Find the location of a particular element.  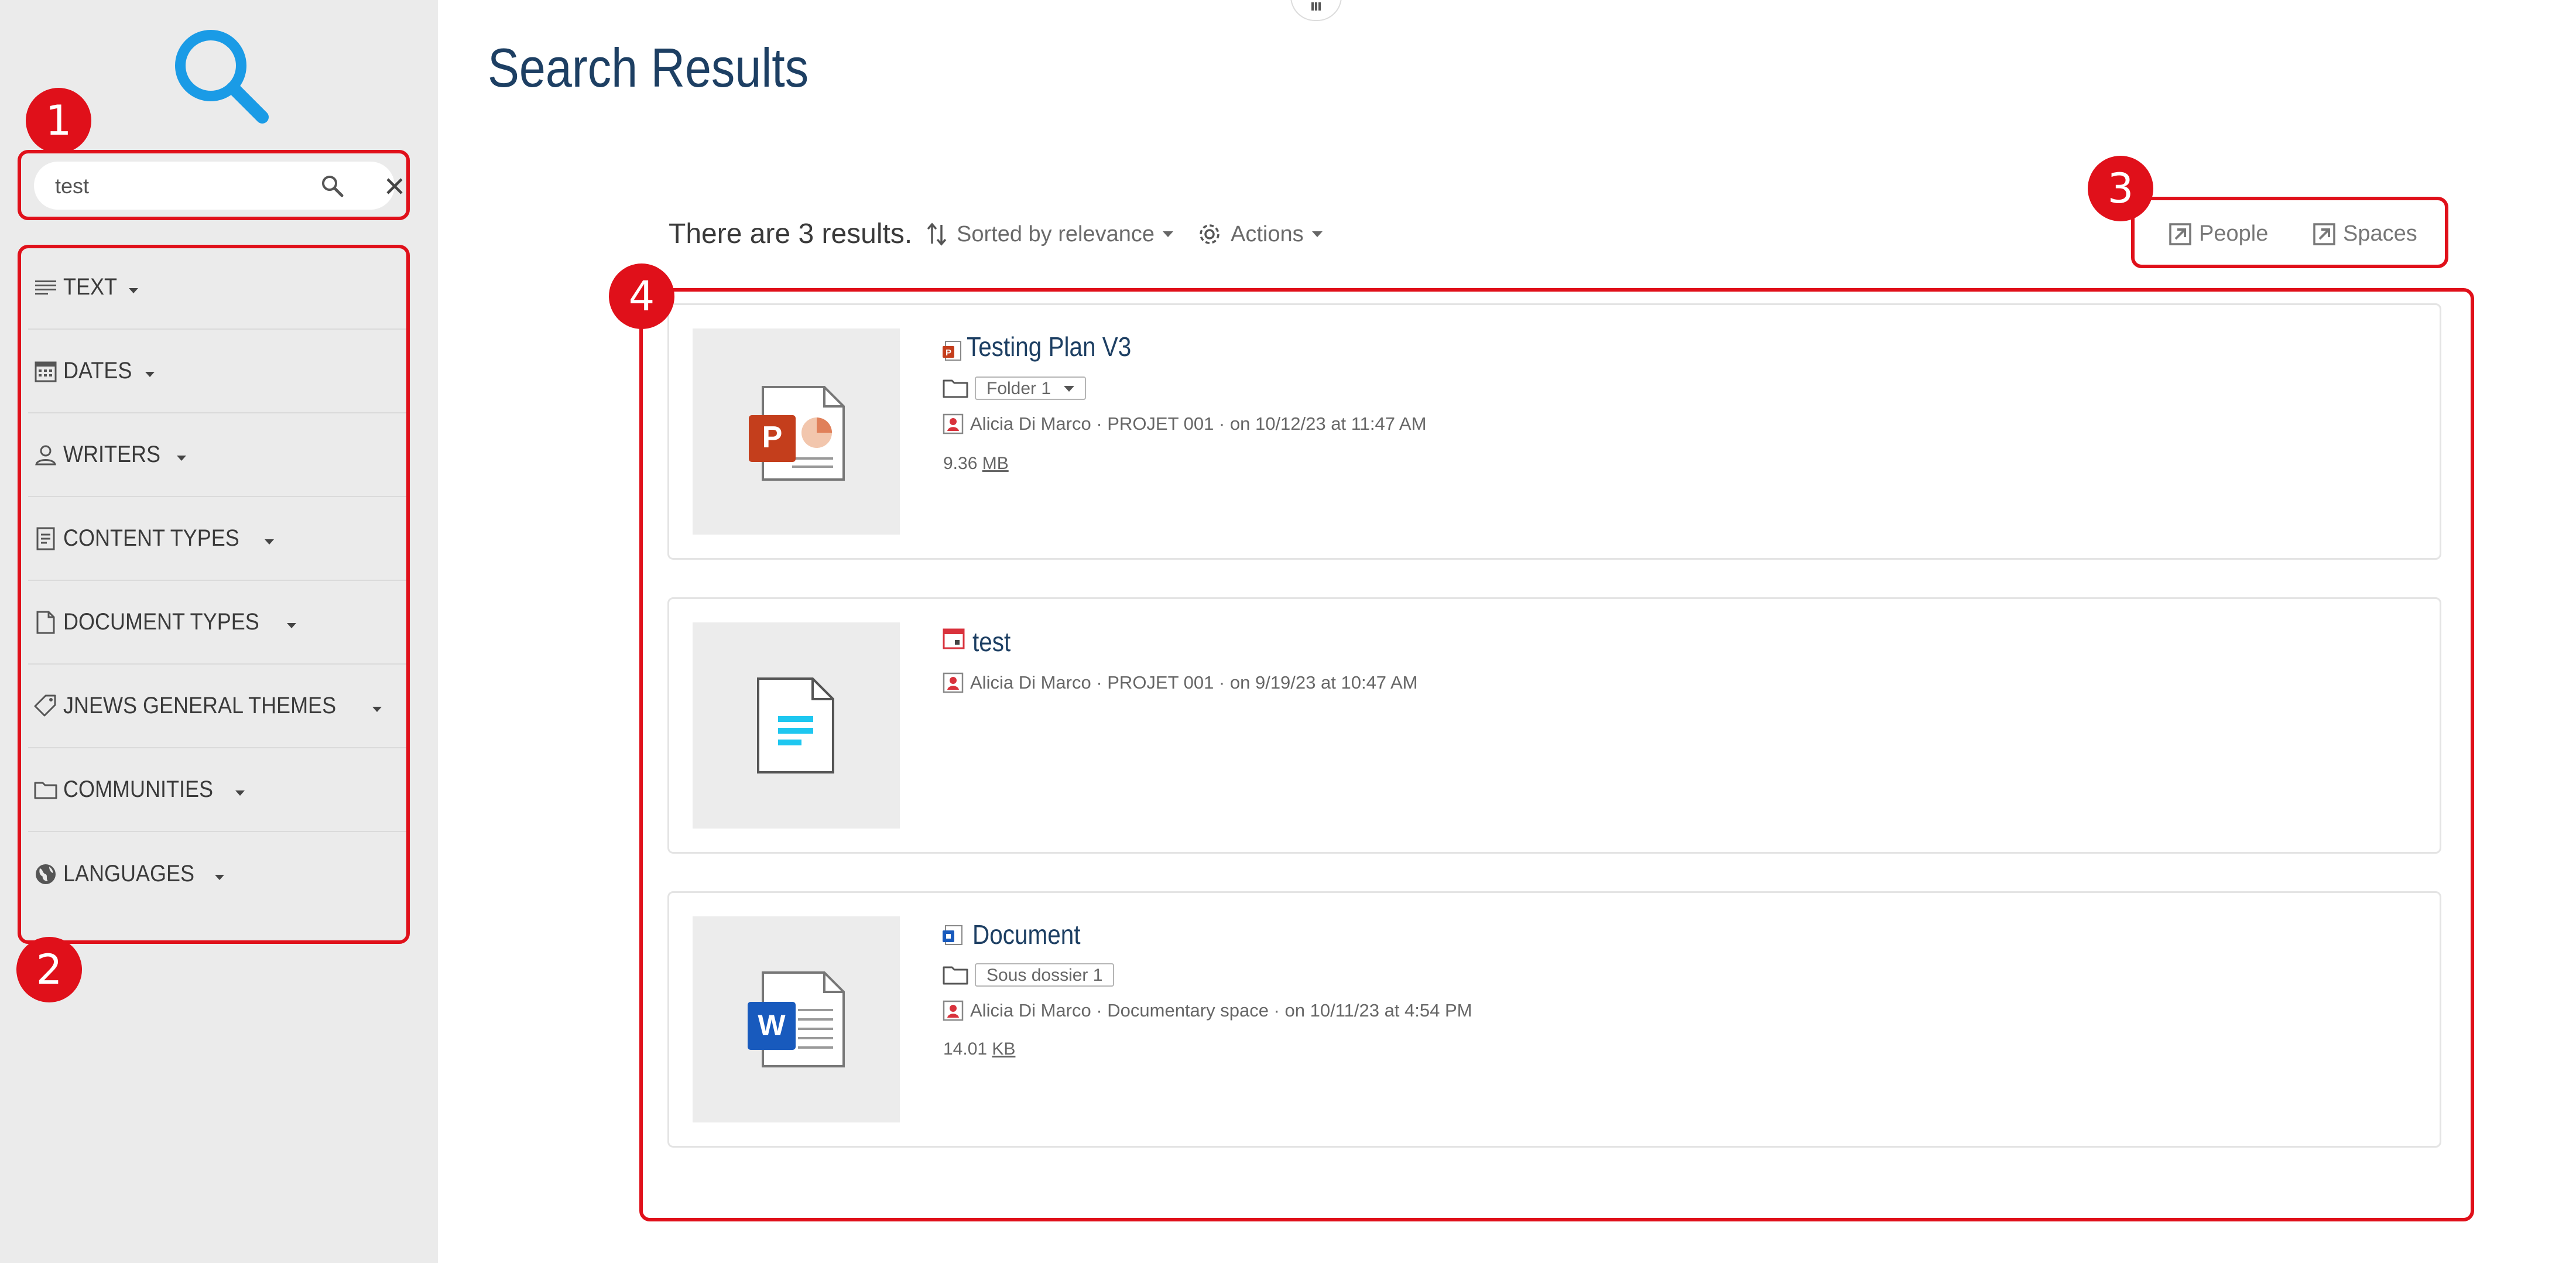

grip-icon is located at coordinates (1316, 6).